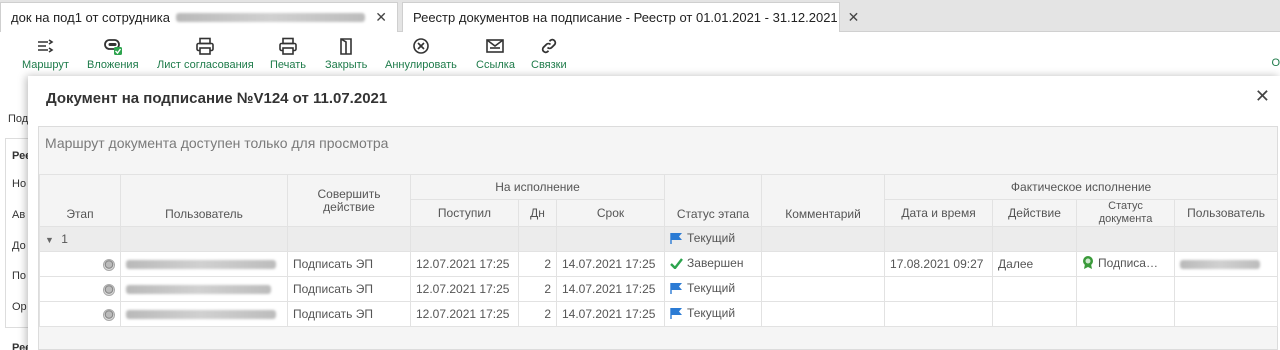 The image size is (1280, 350). What do you see at coordinates (495, 46) in the screenshot?
I see `mail-icon` at bounding box center [495, 46].